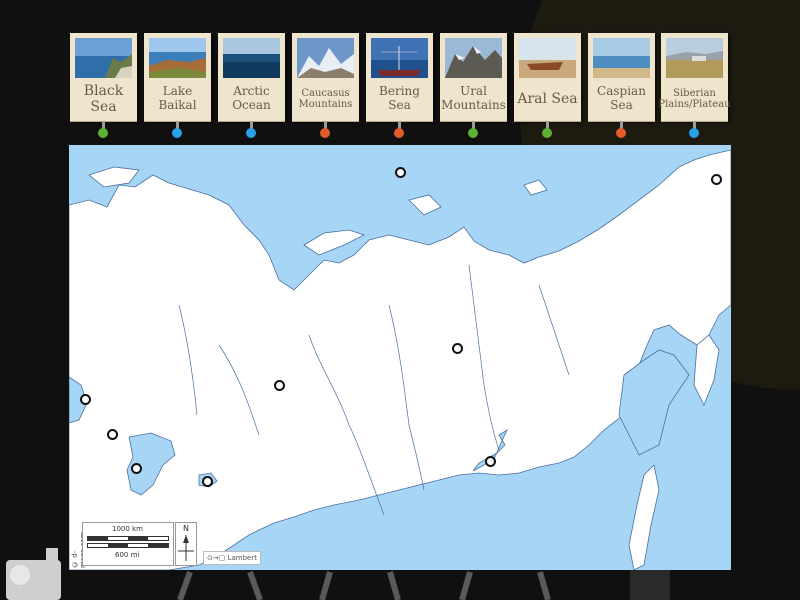 The image size is (800, 600). What do you see at coordinates (325, 58) in the screenshot?
I see `snow-mountains-photo` at bounding box center [325, 58].